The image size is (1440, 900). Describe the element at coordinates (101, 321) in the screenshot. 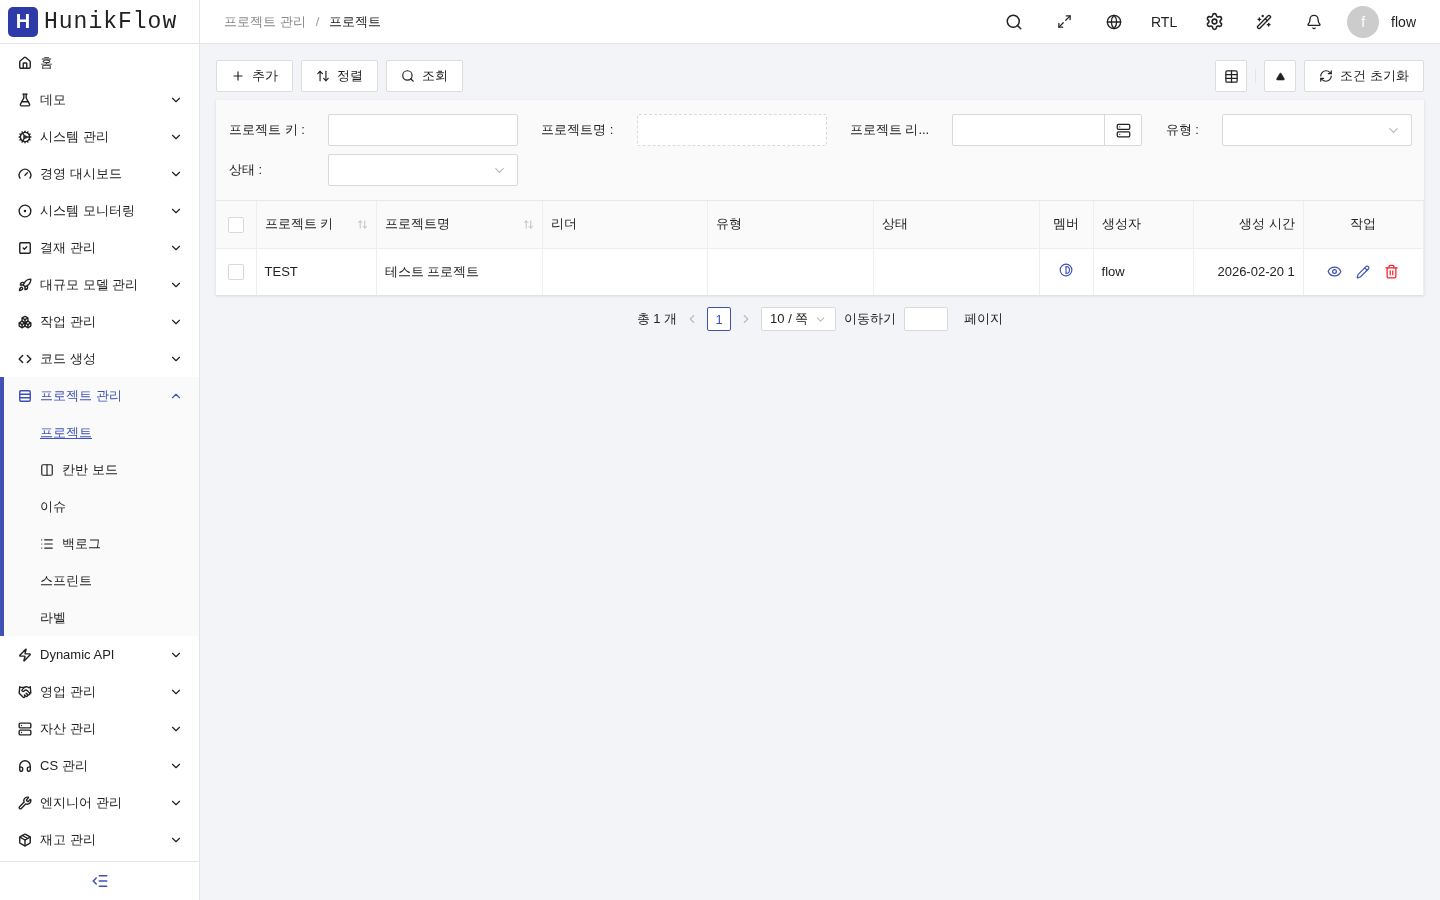

I see `sidebar-item: 작업 관리` at that location.